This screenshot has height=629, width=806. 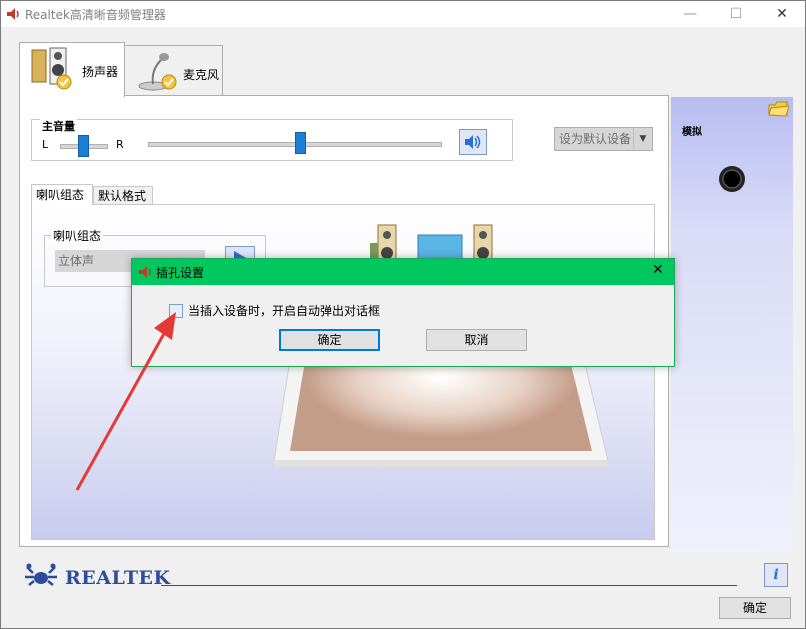 I want to click on dialog-close-icon: ✕, so click(x=658, y=270).